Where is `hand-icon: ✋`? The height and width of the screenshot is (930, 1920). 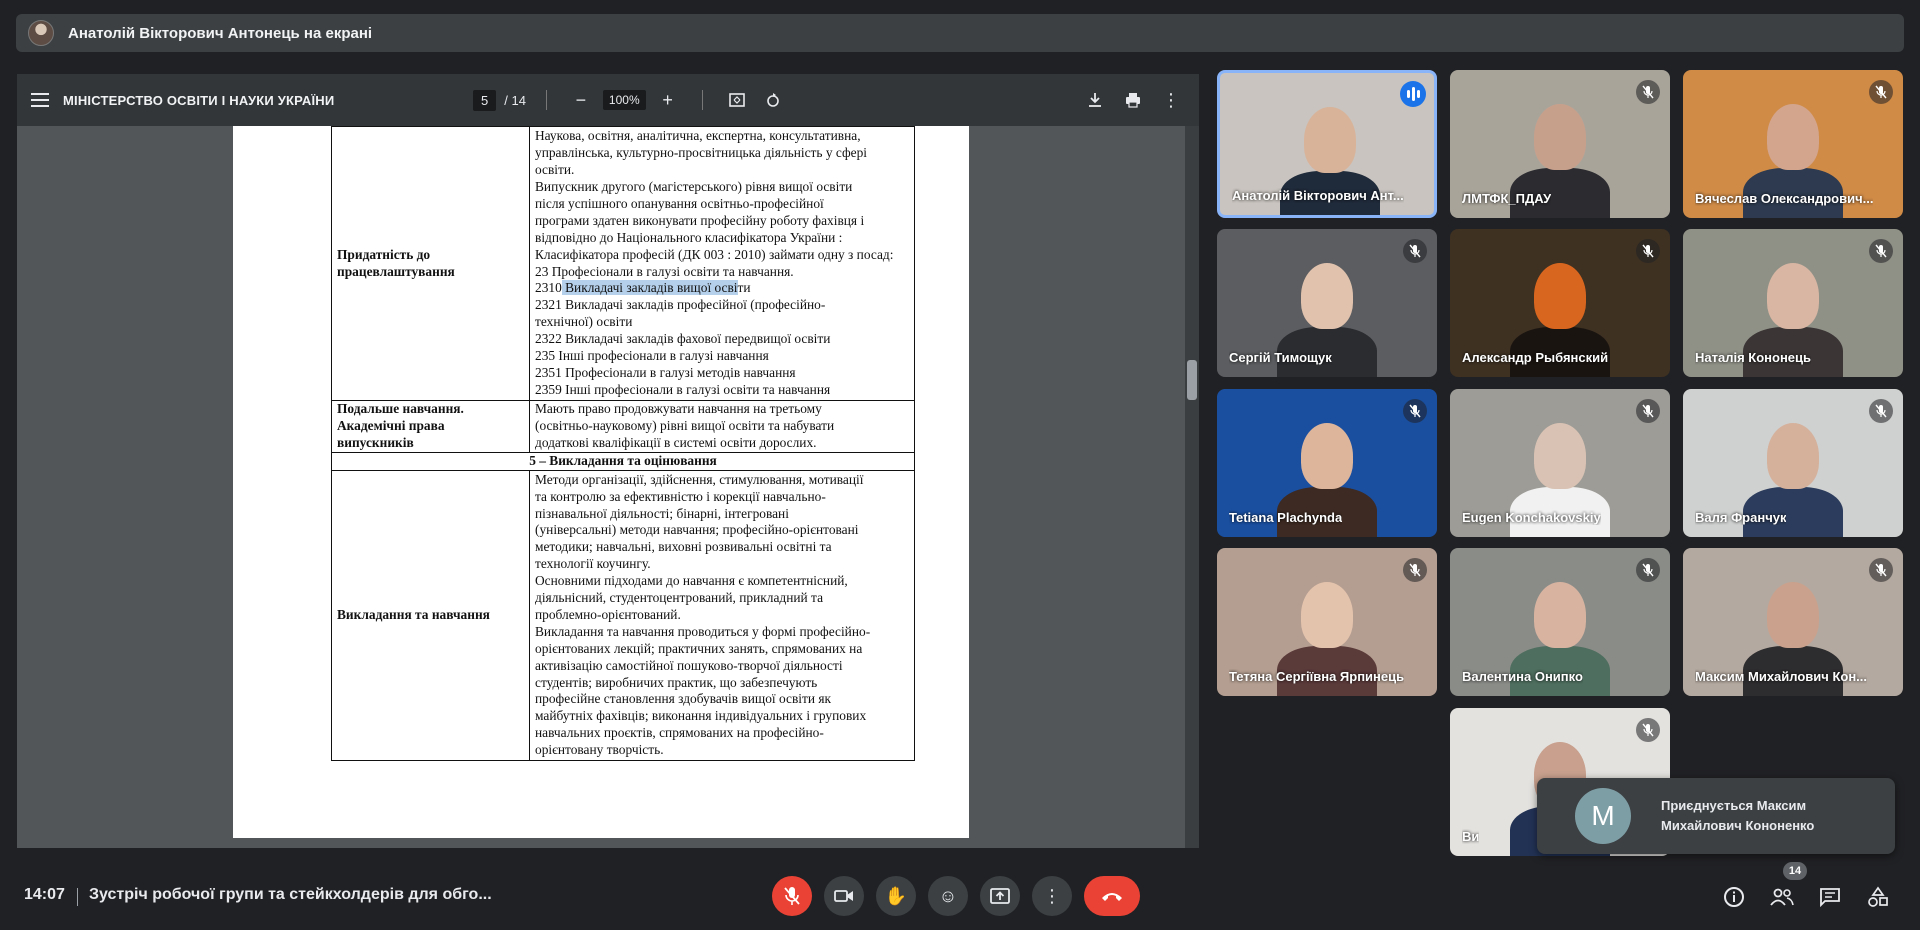 hand-icon: ✋ is located at coordinates (896, 895).